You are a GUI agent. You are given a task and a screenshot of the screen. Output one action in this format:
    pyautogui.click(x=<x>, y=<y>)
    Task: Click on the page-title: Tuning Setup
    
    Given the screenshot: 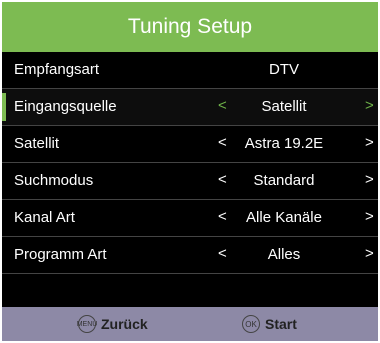 What is the action you would take?
    pyautogui.click(x=190, y=27)
    